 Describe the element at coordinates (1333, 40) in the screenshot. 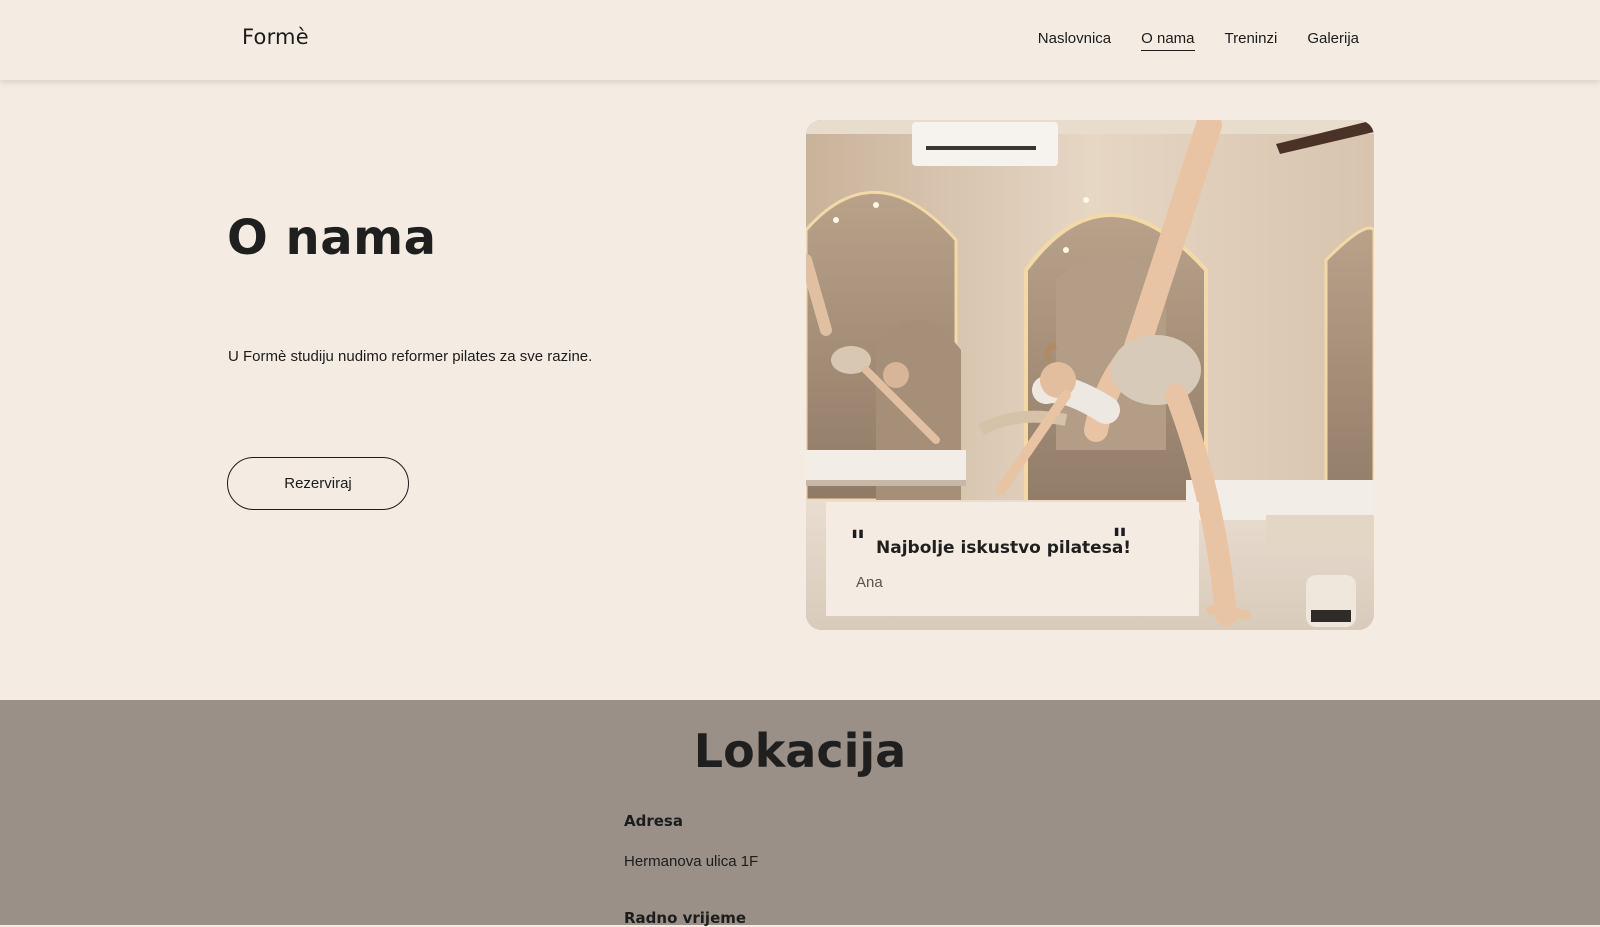

I see `nav-link-galerija: Galerija` at that location.